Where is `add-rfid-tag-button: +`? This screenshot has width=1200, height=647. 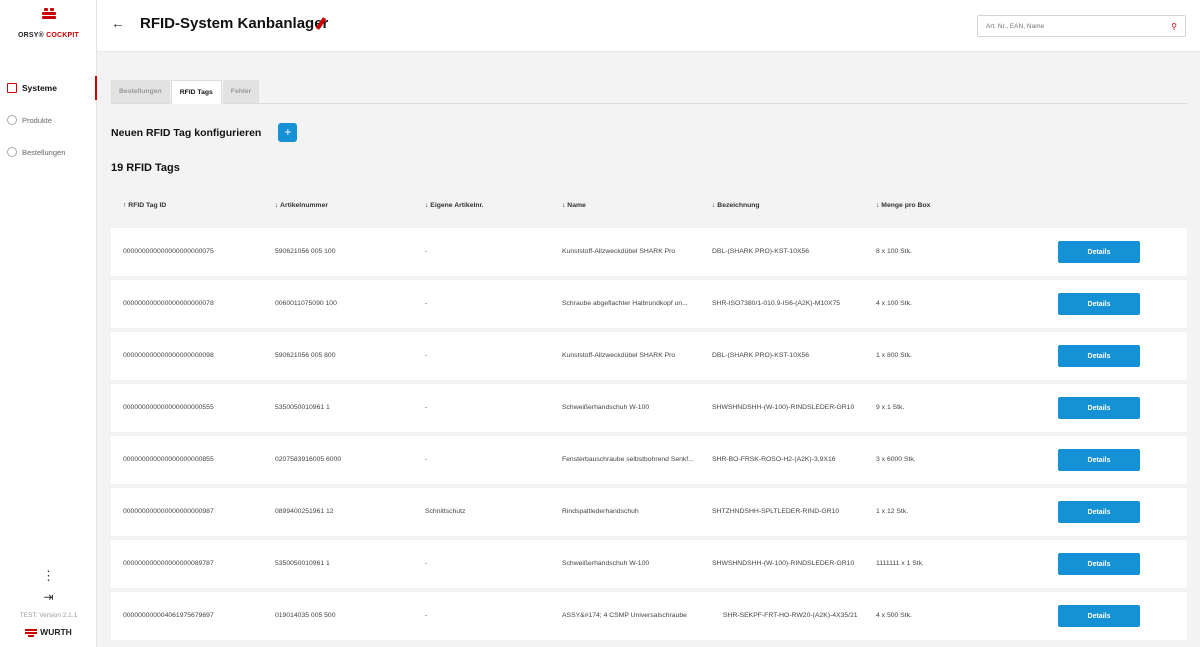 add-rfid-tag-button: + is located at coordinates (288, 132).